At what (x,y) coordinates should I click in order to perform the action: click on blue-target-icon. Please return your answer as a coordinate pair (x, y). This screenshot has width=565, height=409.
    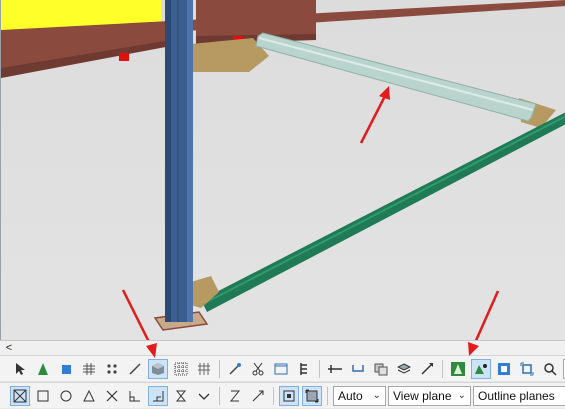
    Looking at the image, I should click on (504, 369).